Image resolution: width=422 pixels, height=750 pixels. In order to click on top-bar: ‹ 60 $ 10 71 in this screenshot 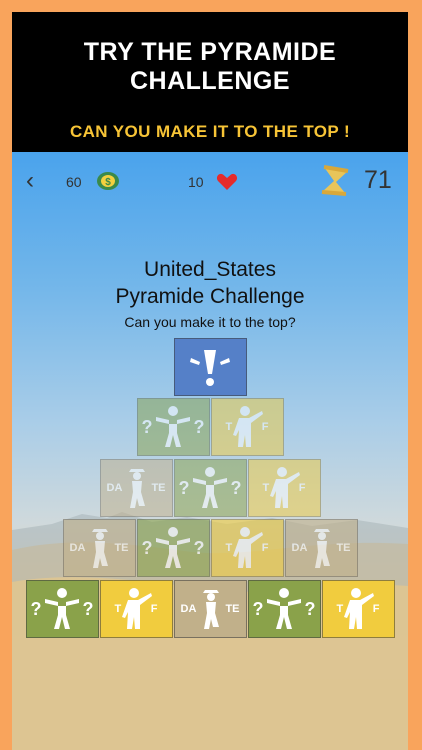, I will do `click(210, 182)`.